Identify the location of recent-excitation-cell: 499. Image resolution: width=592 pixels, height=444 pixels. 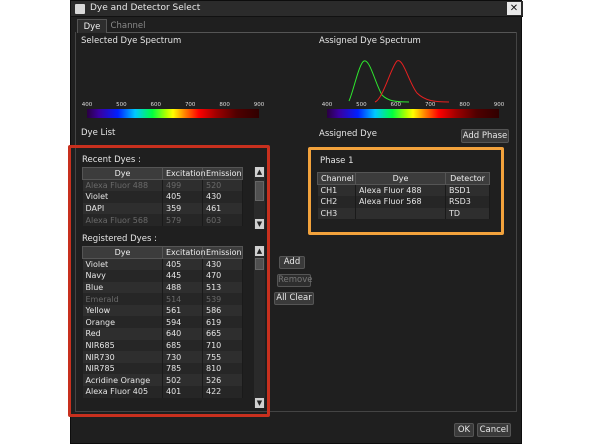
(182, 185).